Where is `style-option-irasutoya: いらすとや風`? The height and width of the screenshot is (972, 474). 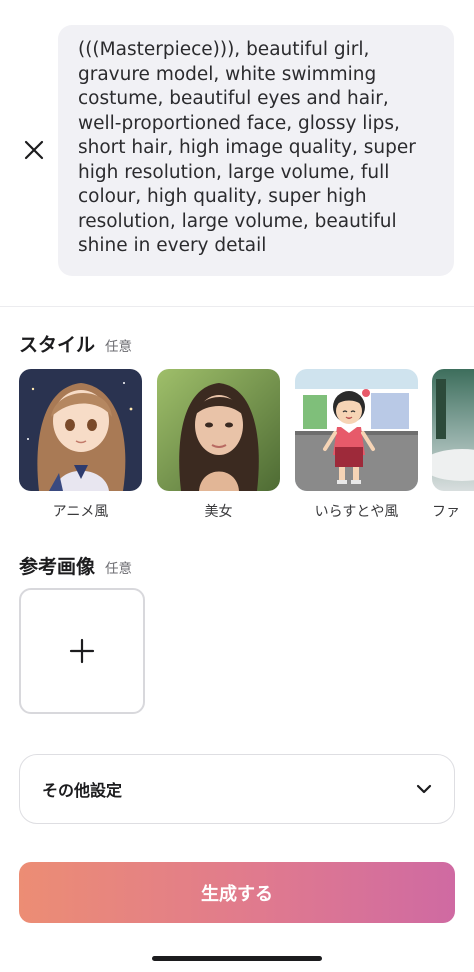
style-option-irasutoya: いらすとや風 is located at coordinates (356, 445).